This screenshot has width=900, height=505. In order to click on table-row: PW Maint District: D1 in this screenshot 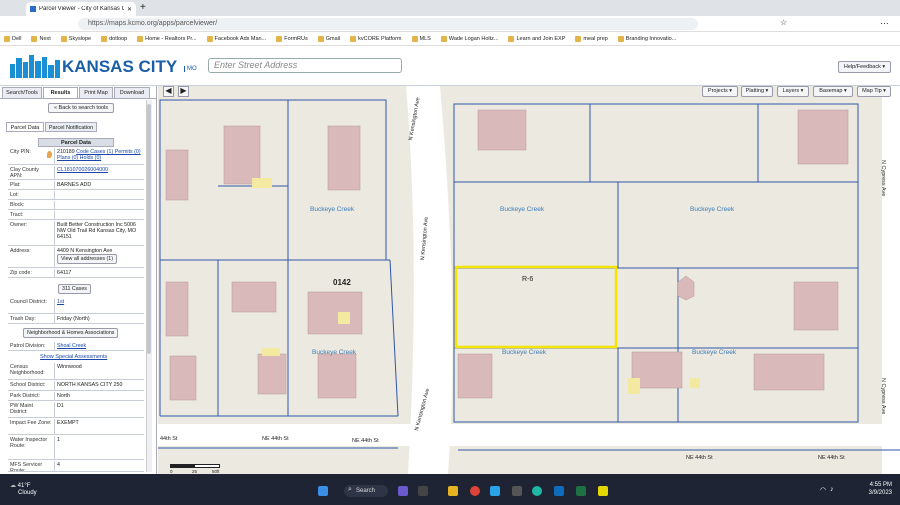, I will do `click(76, 410)`.